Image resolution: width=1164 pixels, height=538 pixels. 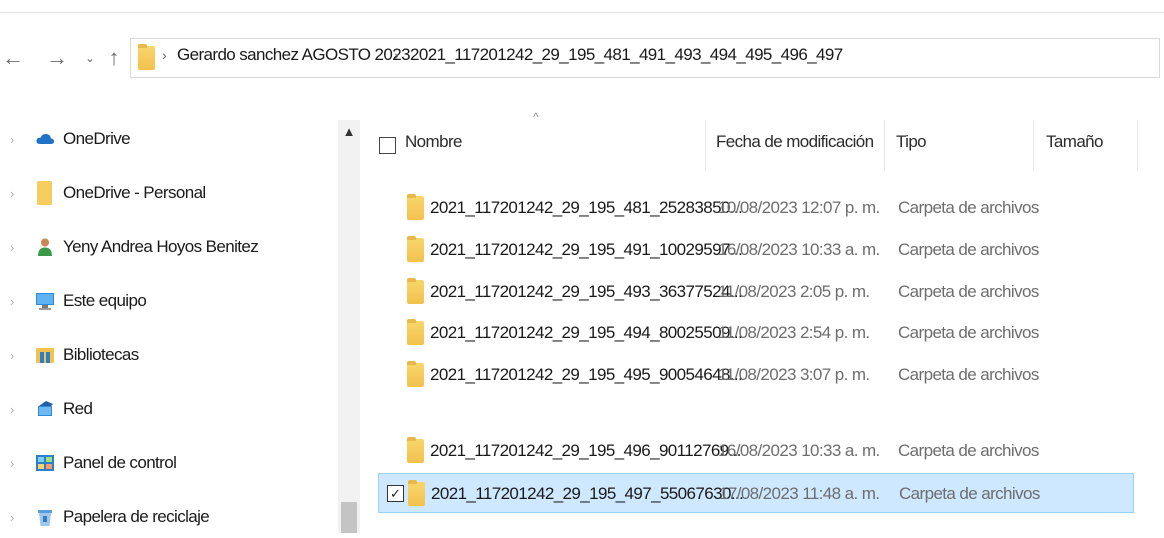 I want to click on sidebar-item-red: › Red, so click(x=165, y=410).